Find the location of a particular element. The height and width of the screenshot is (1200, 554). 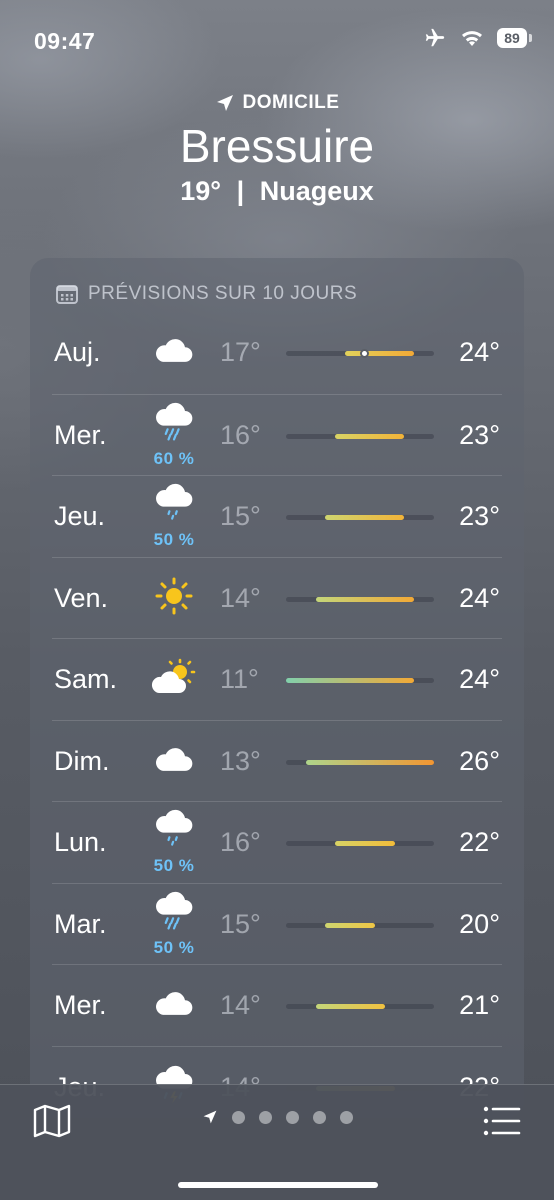

day-label: Ven. is located at coordinates (81, 597).